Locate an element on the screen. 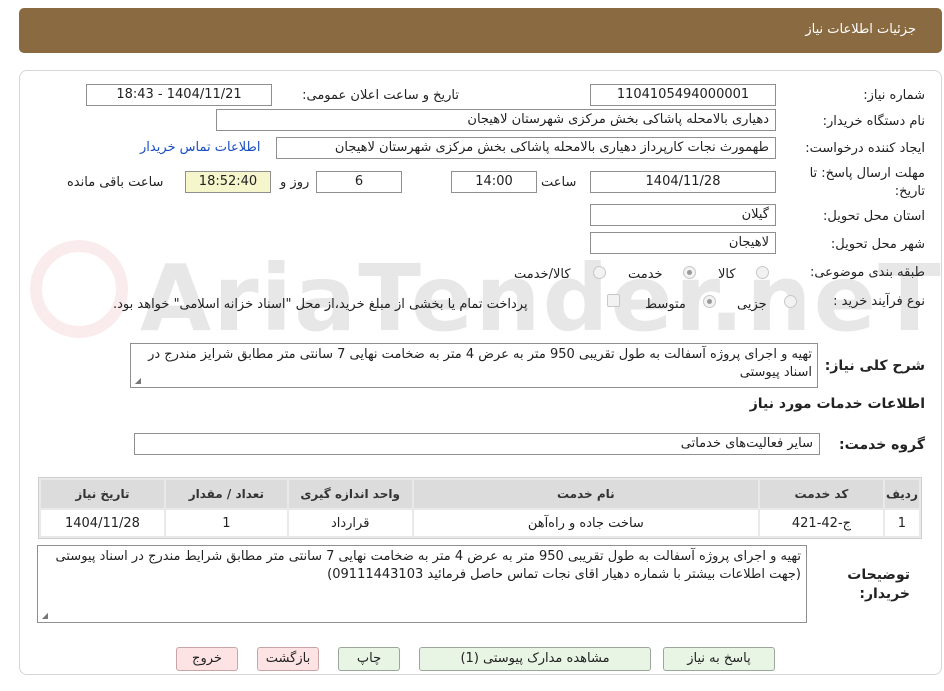 Image resolution: width=944 pixels, height=691 pixels. deadline-date-field: 1404/11/28 is located at coordinates (683, 182).